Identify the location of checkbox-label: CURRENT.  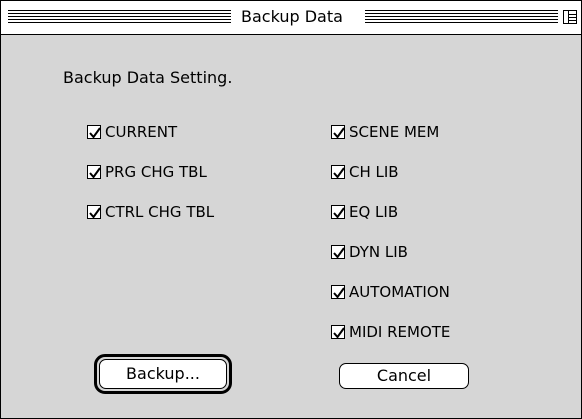
(141, 132).